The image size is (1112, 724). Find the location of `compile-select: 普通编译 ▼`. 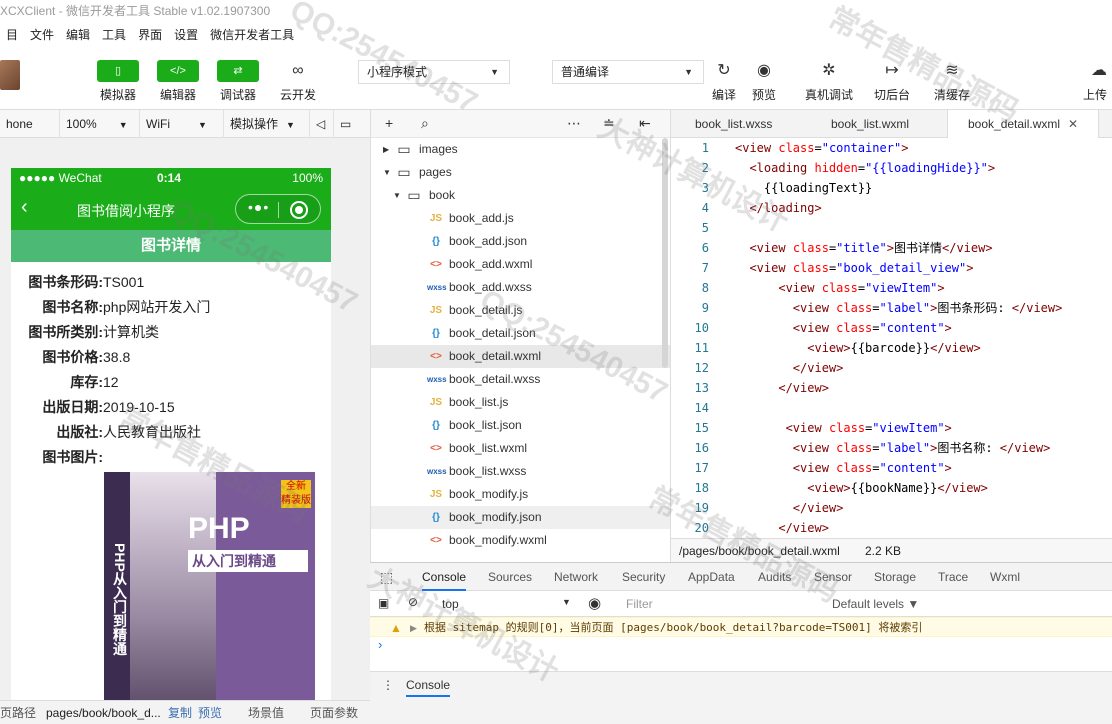

compile-select: 普通编译 ▼ is located at coordinates (628, 72).